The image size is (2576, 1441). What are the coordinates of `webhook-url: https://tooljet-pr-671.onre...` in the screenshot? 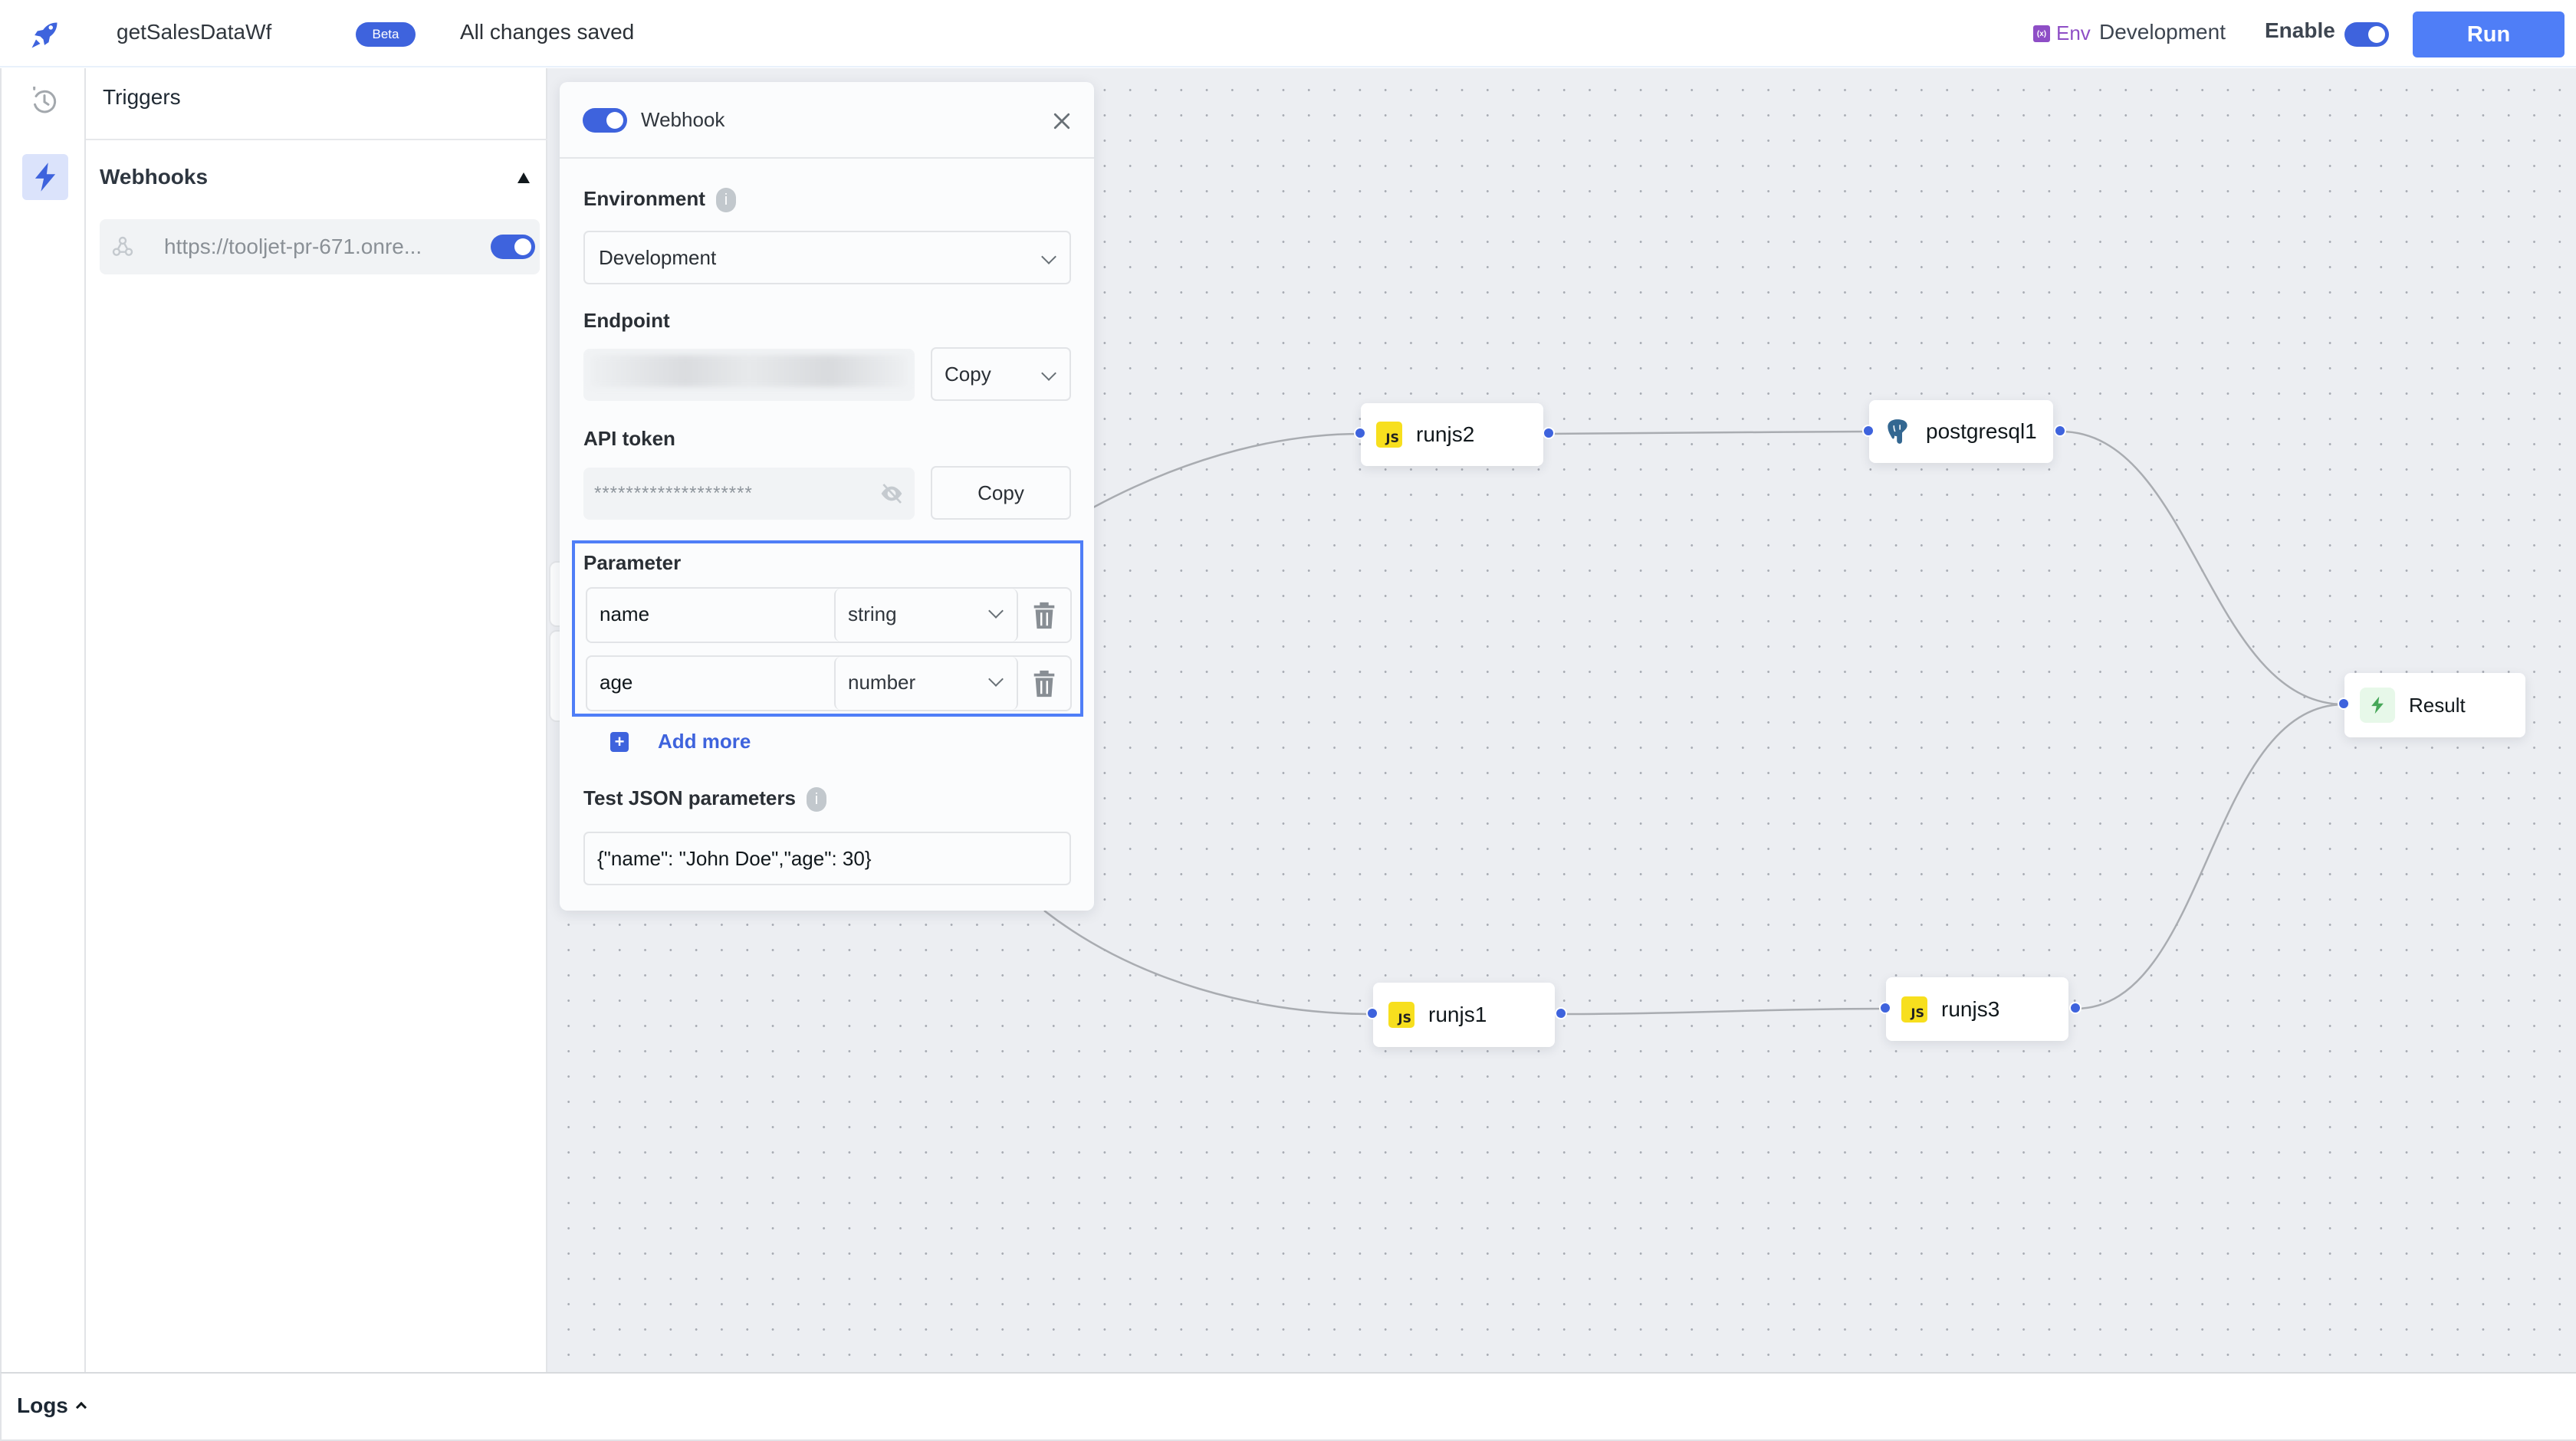 It's located at (293, 246).